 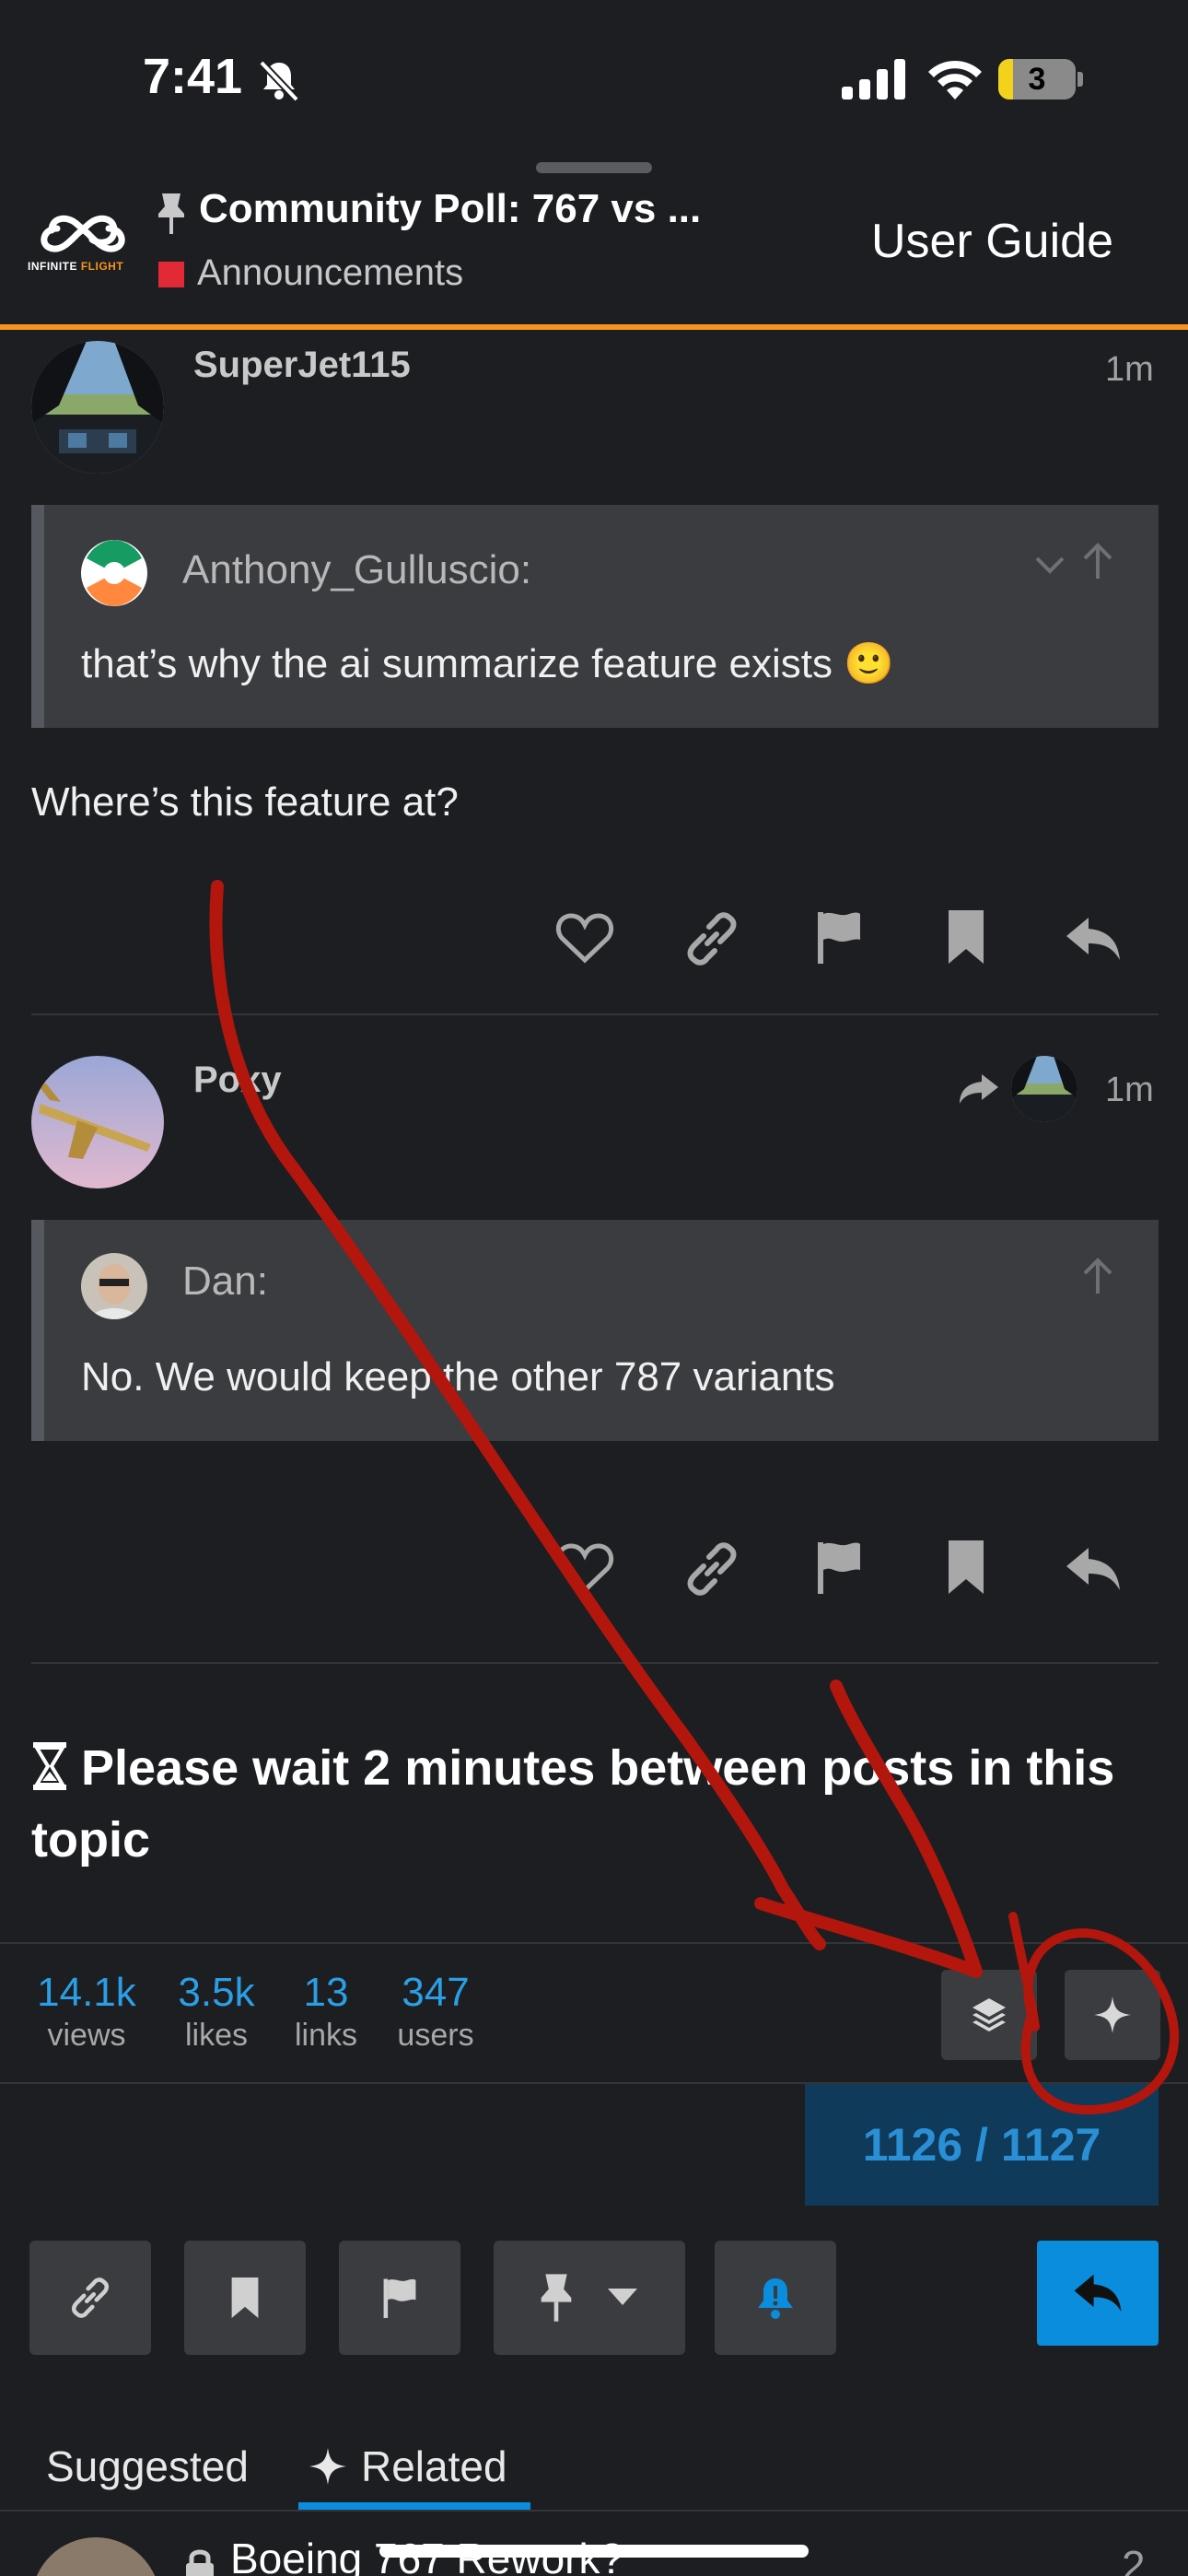 I want to click on caret-down-icon, so click(x=622, y=2297).